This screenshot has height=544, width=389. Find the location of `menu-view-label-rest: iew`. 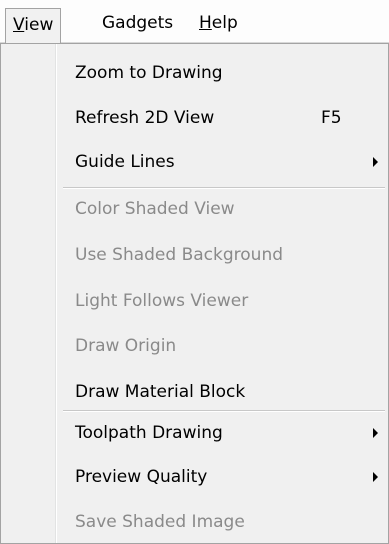

menu-view-label-rest: iew is located at coordinates (39, 25).